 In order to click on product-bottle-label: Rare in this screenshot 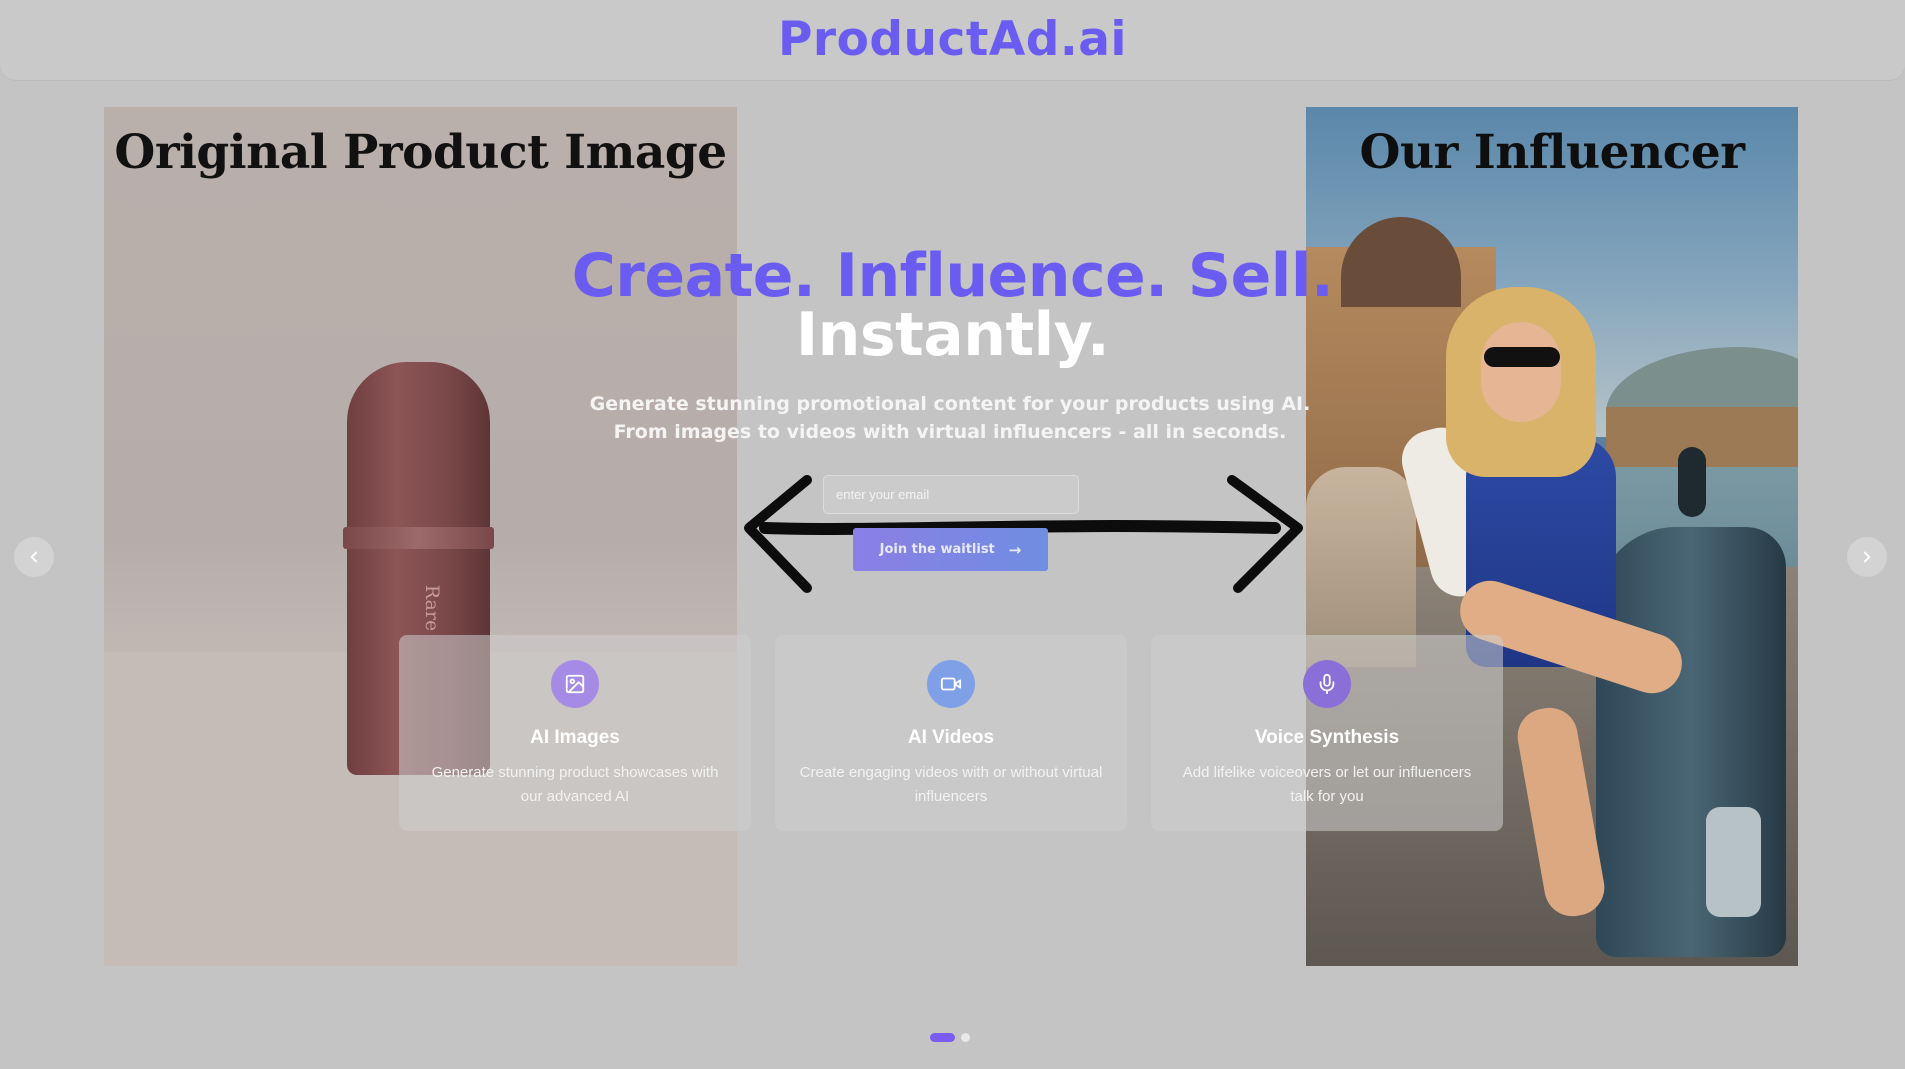, I will do `click(432, 608)`.